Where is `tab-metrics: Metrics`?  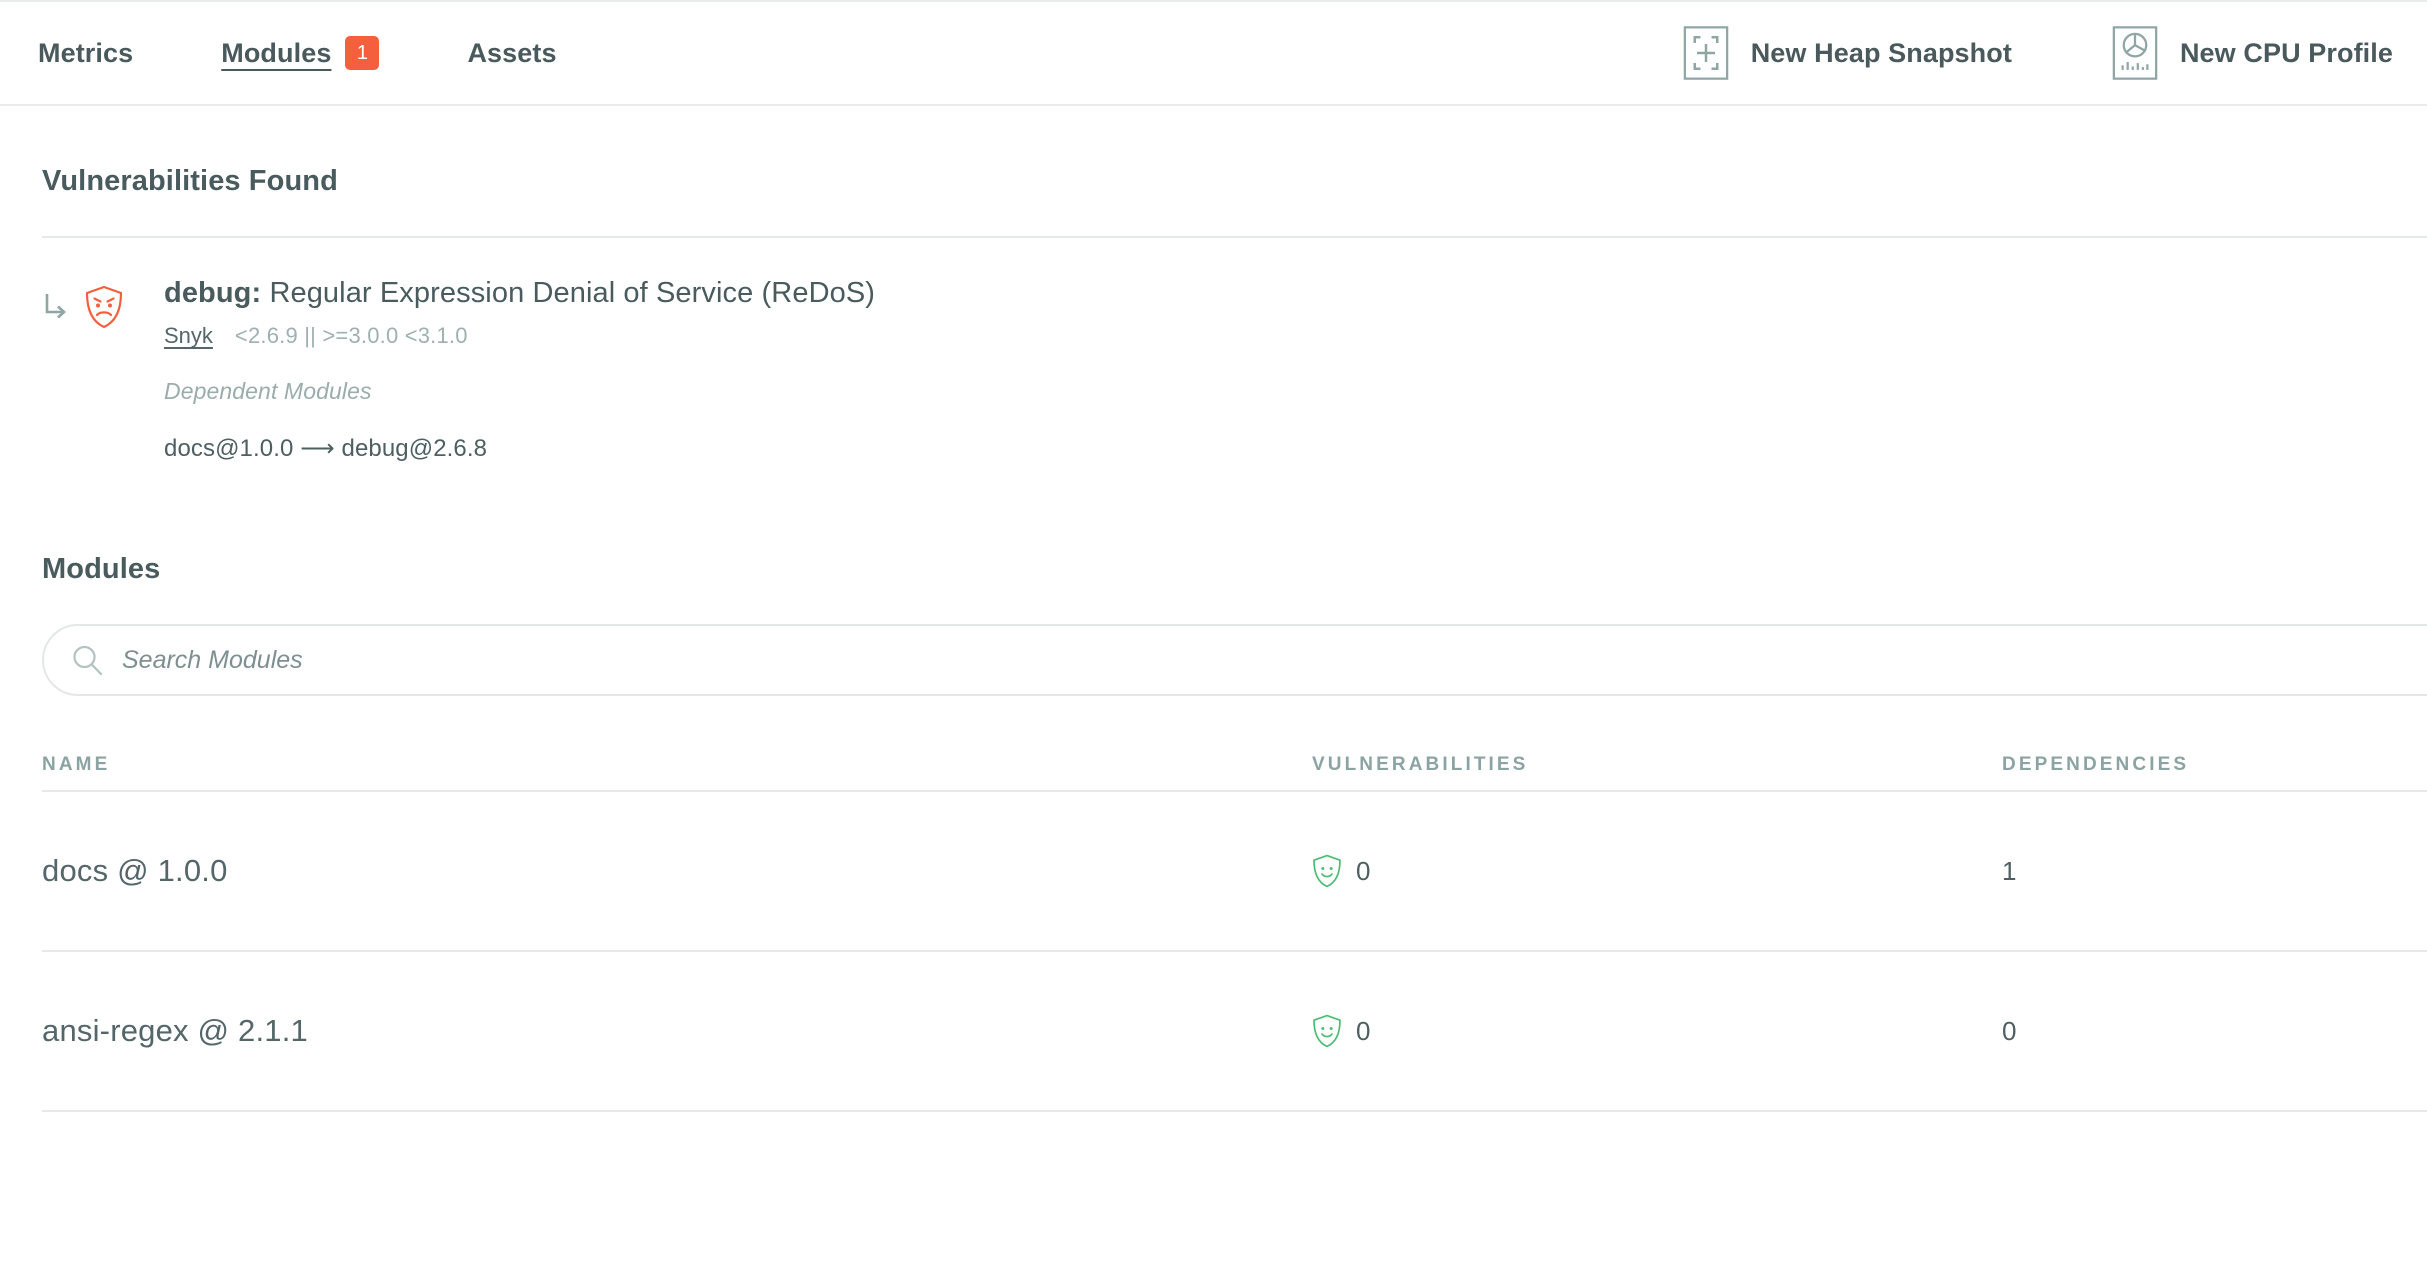 tab-metrics: Metrics is located at coordinates (85, 53).